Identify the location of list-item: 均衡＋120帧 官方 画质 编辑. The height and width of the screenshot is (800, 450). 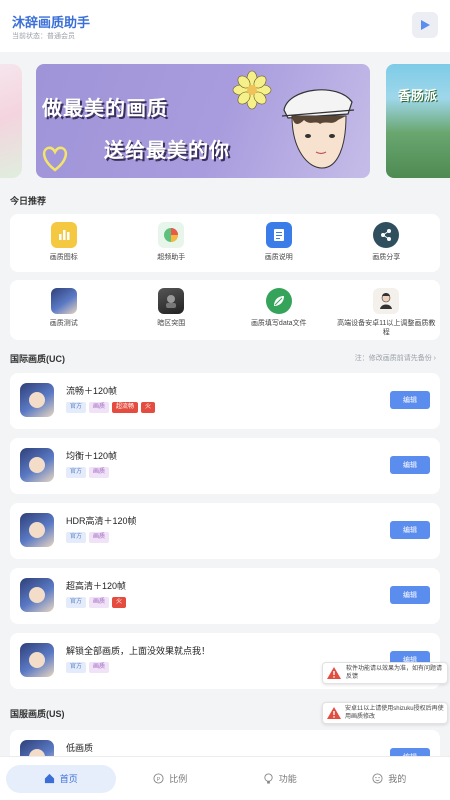
(225, 466).